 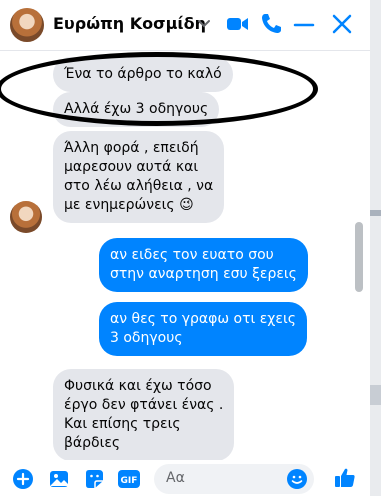 What do you see at coordinates (345, 478) in the screenshot?
I see `like-icon` at bounding box center [345, 478].